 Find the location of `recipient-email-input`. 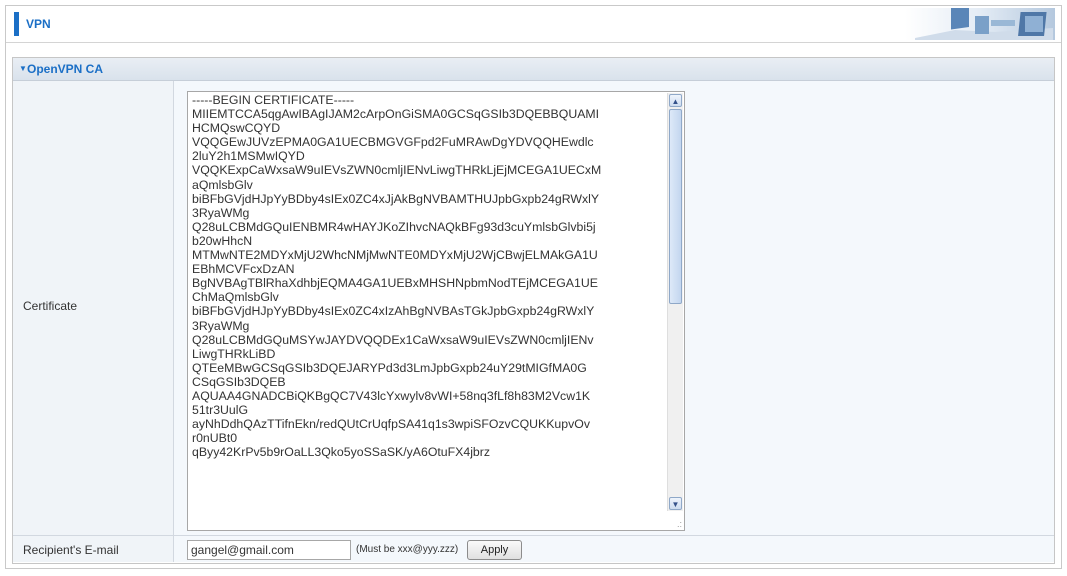

recipient-email-input is located at coordinates (269, 550).